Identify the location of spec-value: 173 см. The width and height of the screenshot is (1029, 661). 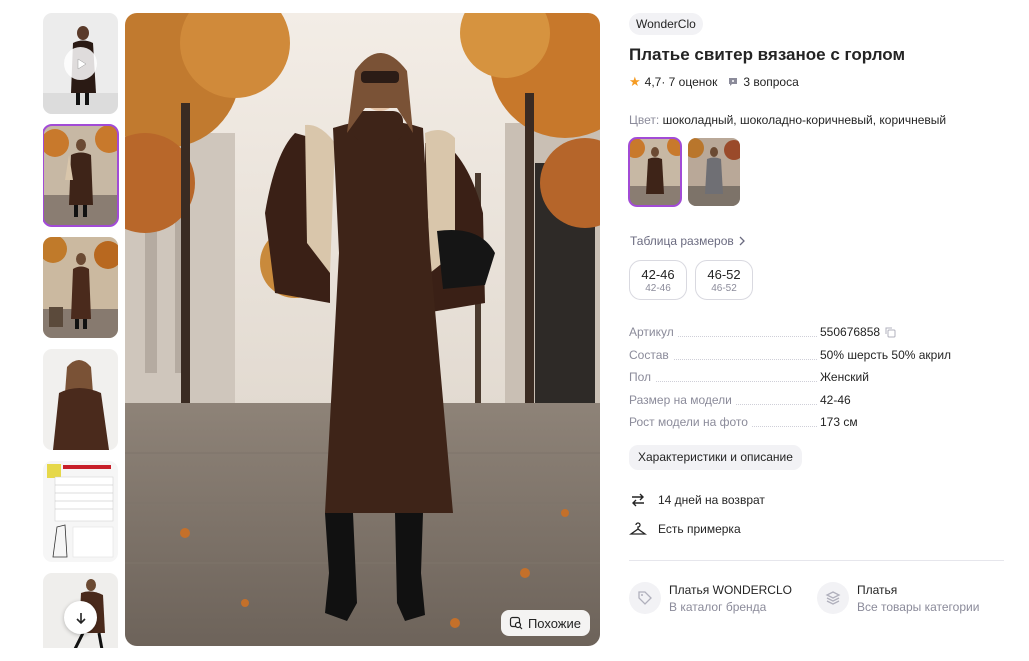
(839, 422).